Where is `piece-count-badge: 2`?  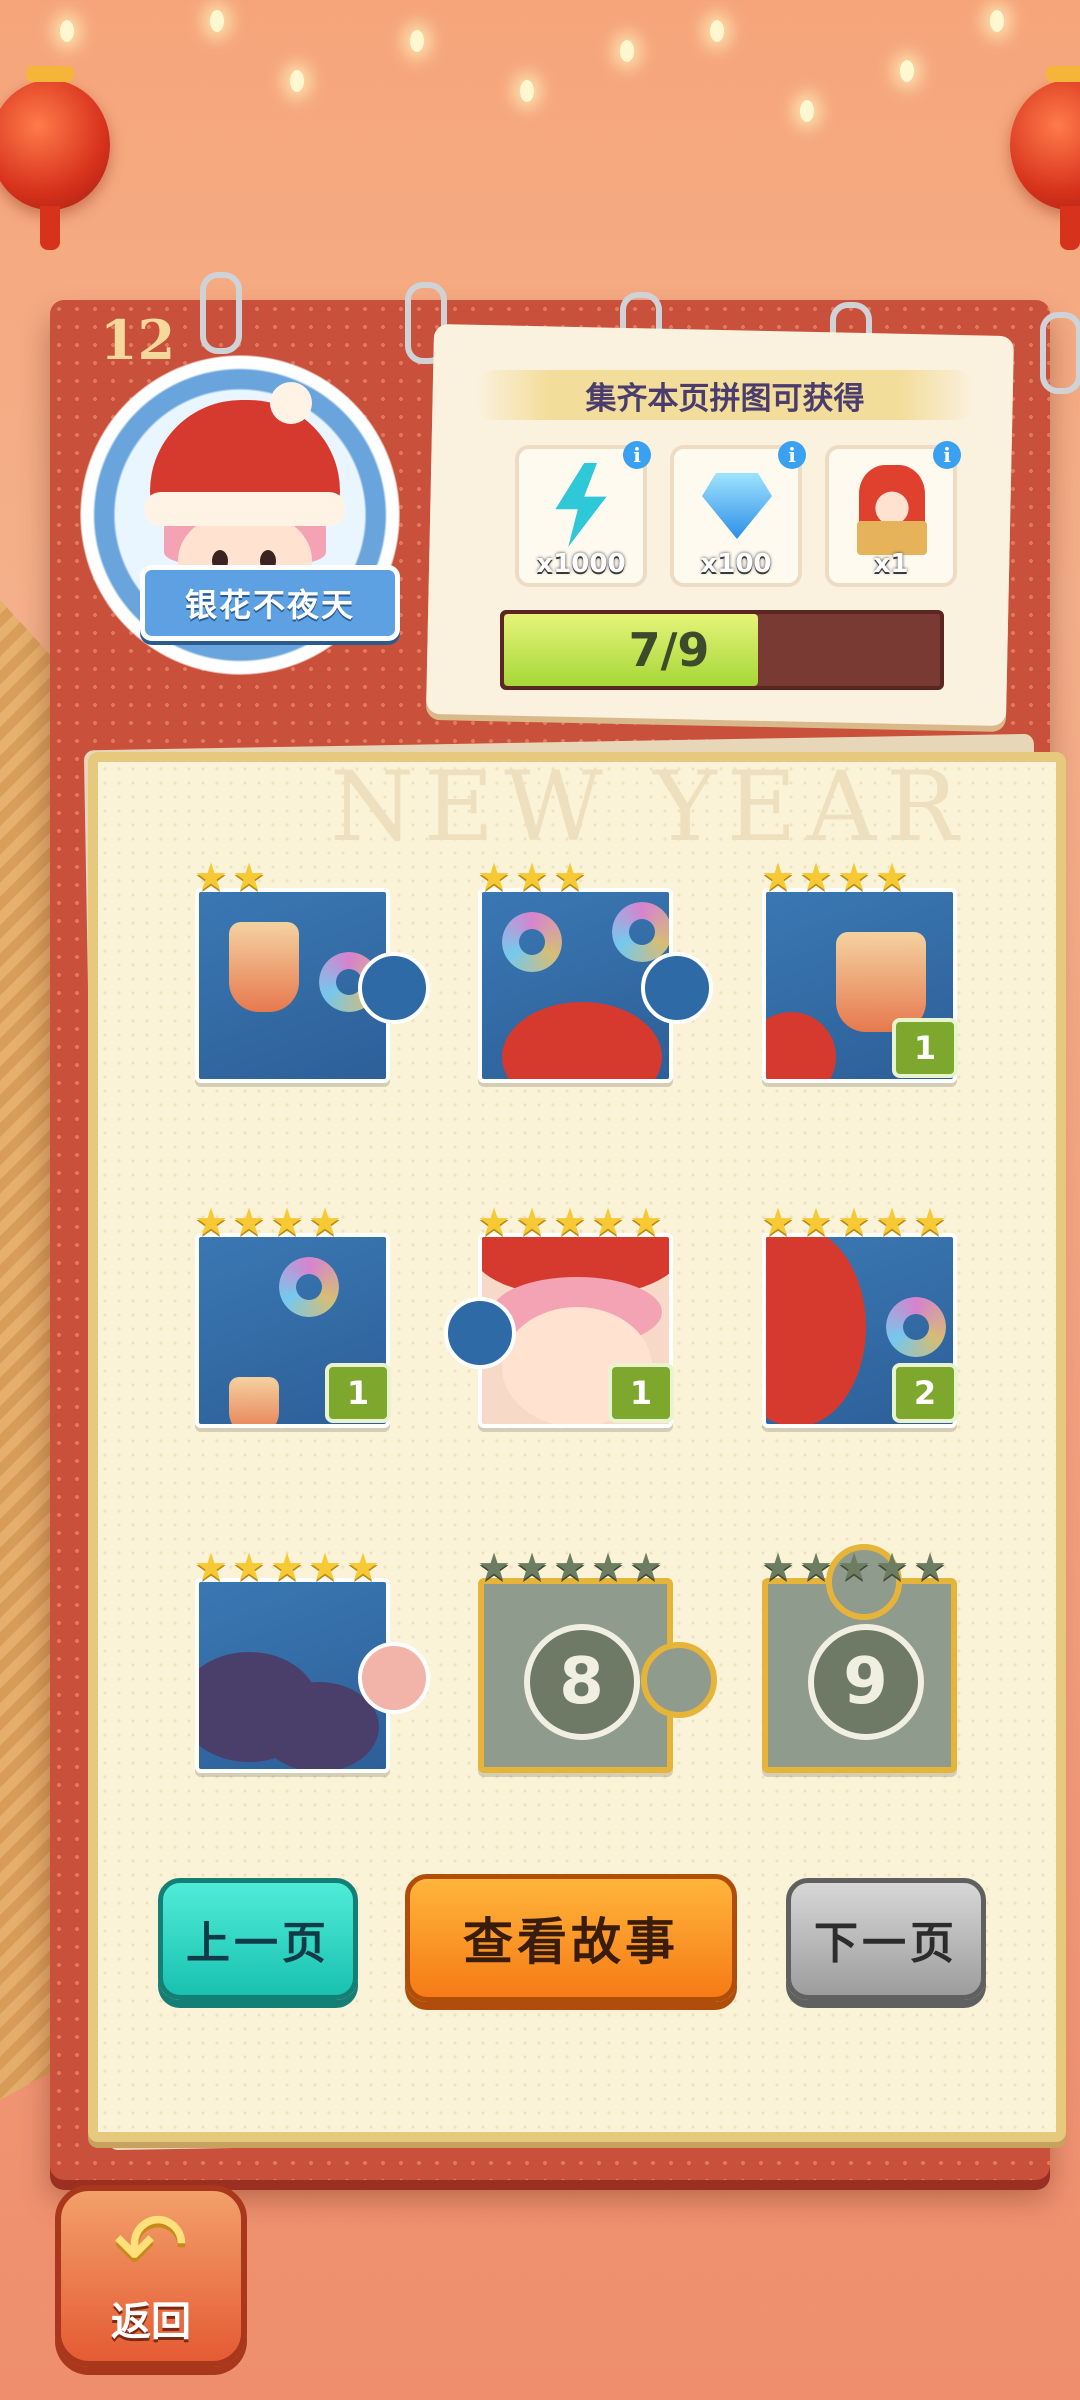 piece-count-badge: 2 is located at coordinates (925, 1393).